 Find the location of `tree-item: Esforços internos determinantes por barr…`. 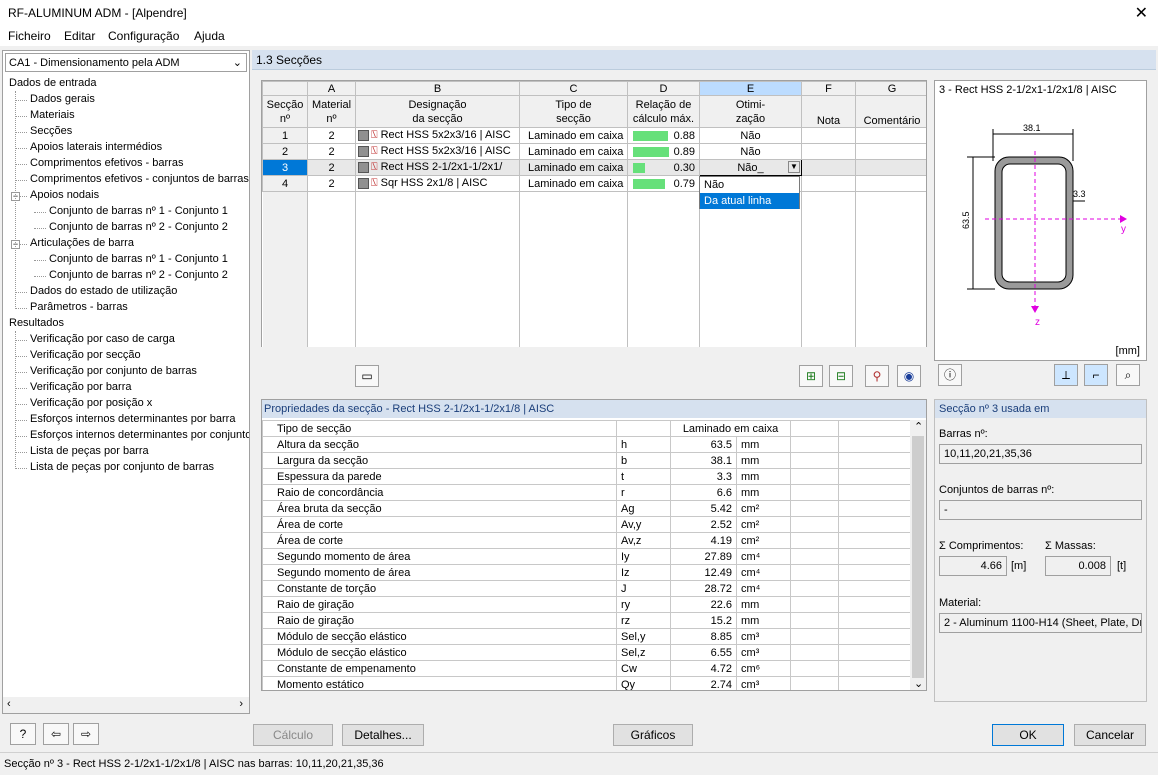

tree-item: Esforços internos determinantes por barr… is located at coordinates (132, 419).